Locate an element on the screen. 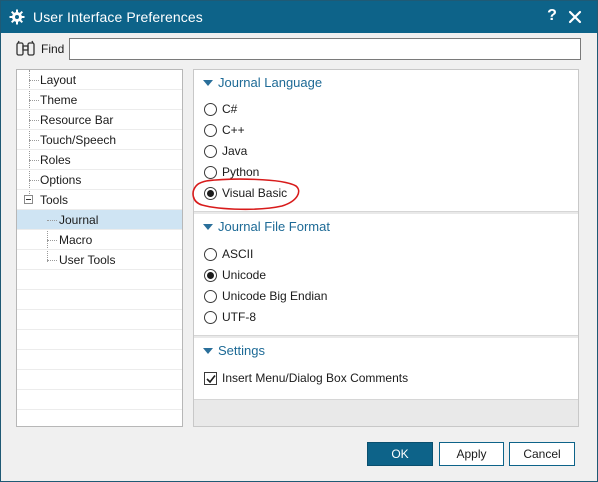  binoculars-icon is located at coordinates (25, 48).